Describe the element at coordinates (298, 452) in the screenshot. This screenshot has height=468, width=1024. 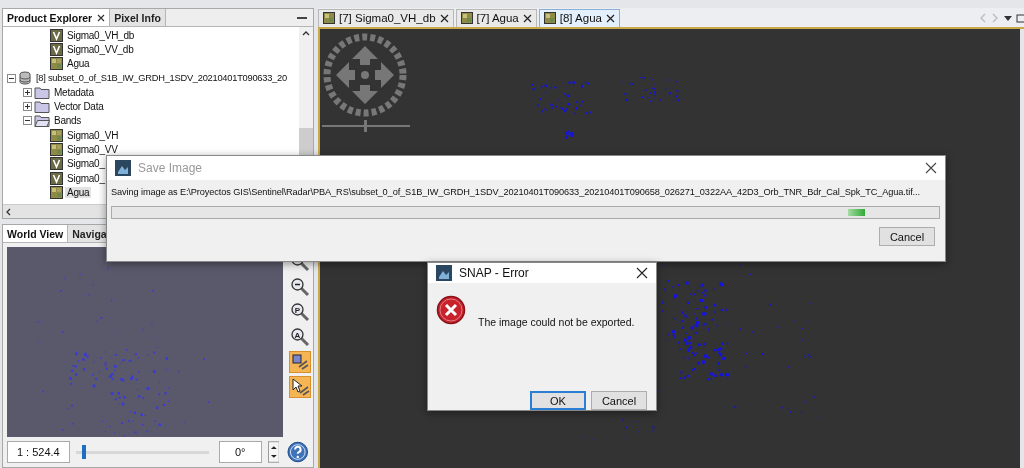
I see `help-icon` at that location.